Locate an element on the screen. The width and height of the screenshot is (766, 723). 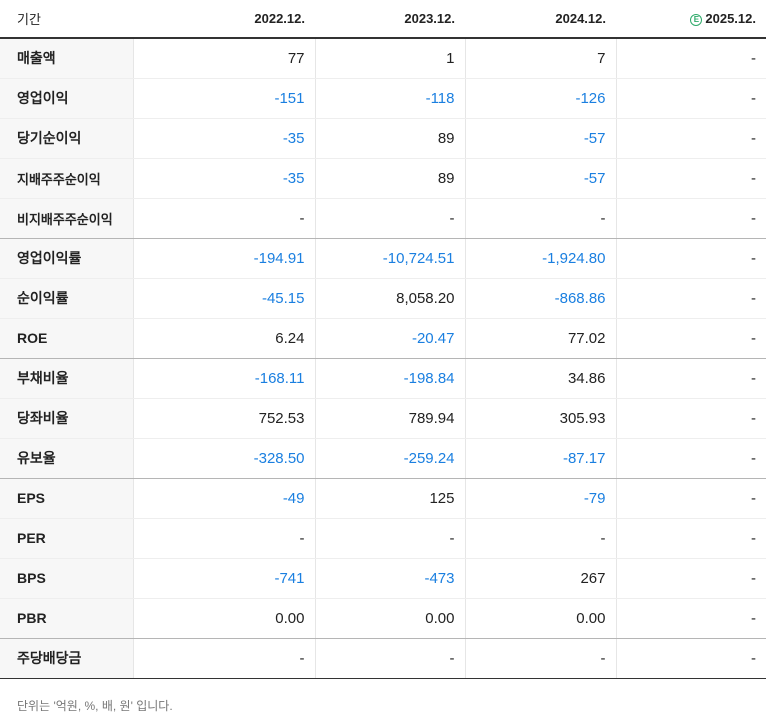
period-header-estimate: E 2025.12. is located at coordinates (691, 19).